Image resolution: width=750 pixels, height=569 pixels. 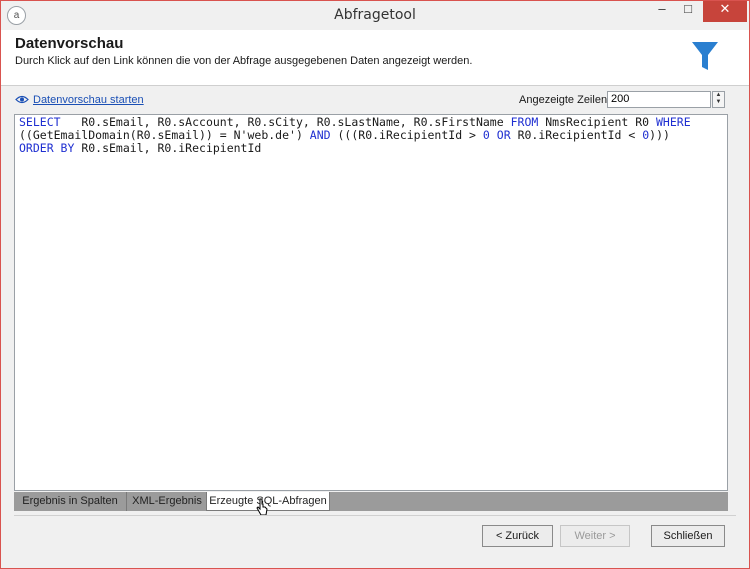 I want to click on tab-columns-result: Ergebnis in Spalten, so click(x=70, y=501).